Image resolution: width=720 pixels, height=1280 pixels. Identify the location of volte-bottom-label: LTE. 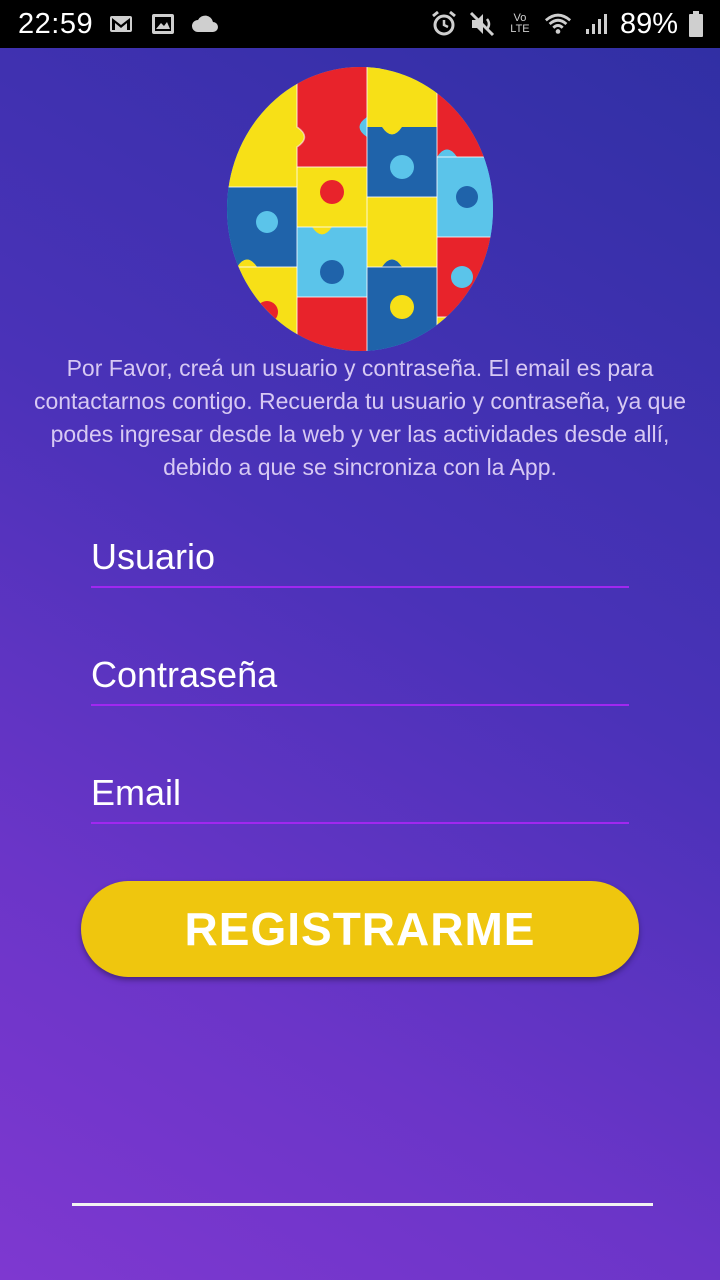
(520, 29).